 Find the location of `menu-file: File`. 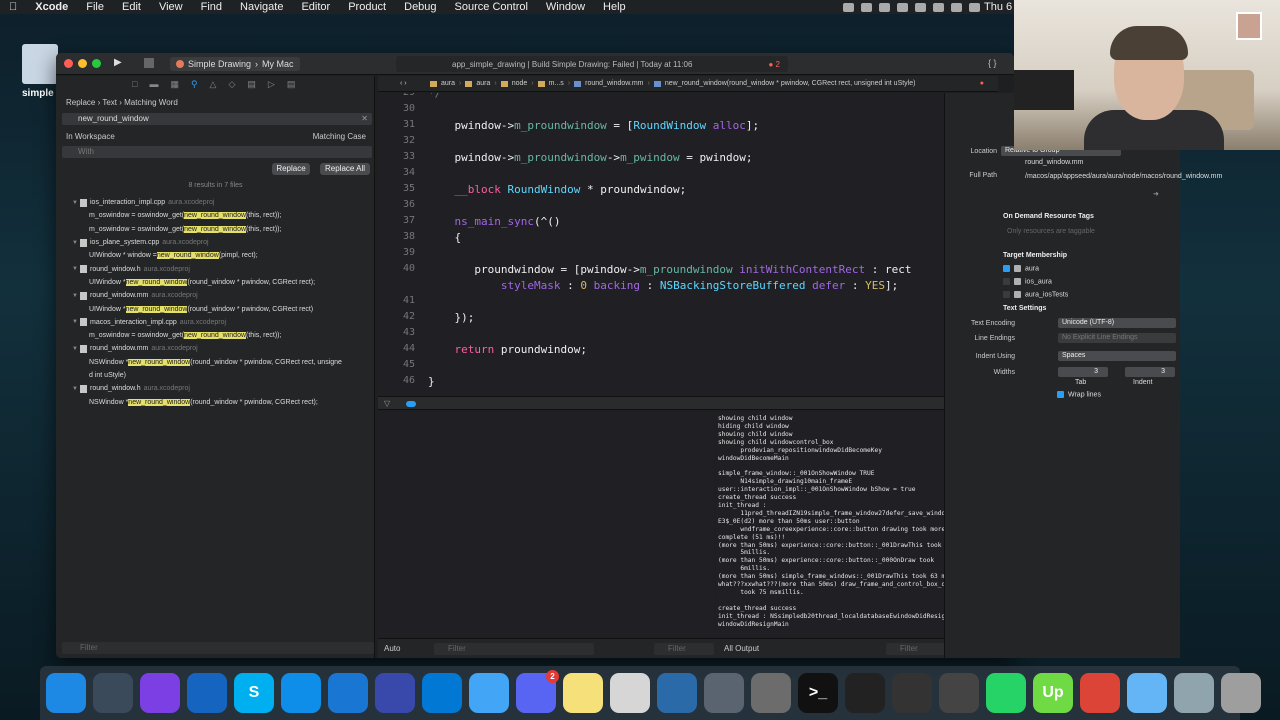

menu-file: File is located at coordinates (95, 7).